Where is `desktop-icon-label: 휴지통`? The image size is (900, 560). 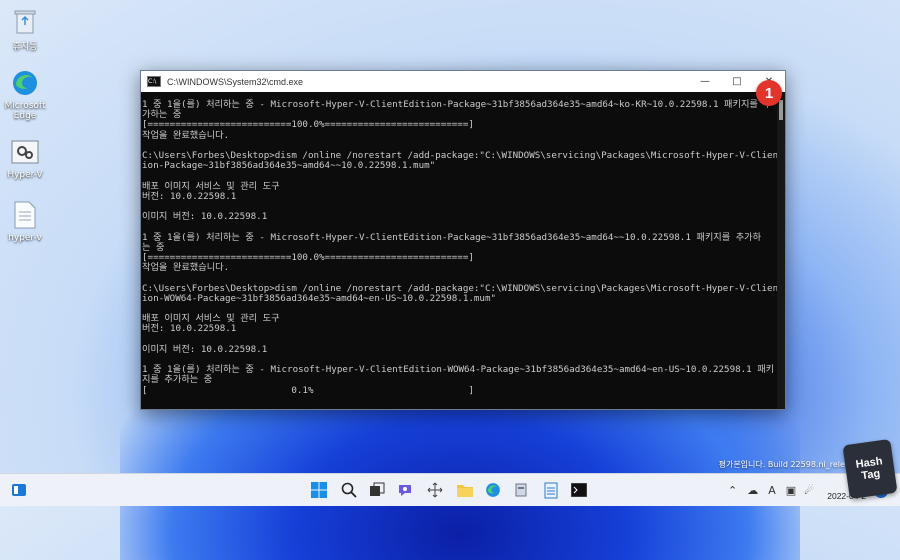
desktop-icon-label: 휴지통 is located at coordinates (25, 47).